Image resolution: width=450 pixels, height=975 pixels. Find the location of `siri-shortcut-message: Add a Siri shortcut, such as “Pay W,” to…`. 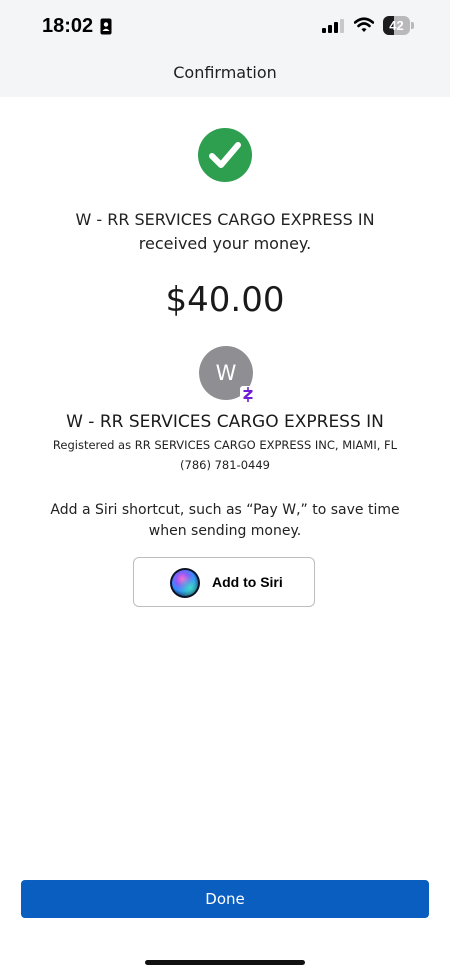

siri-shortcut-message: Add a Siri shortcut, such as “Pay W,” to… is located at coordinates (225, 520).